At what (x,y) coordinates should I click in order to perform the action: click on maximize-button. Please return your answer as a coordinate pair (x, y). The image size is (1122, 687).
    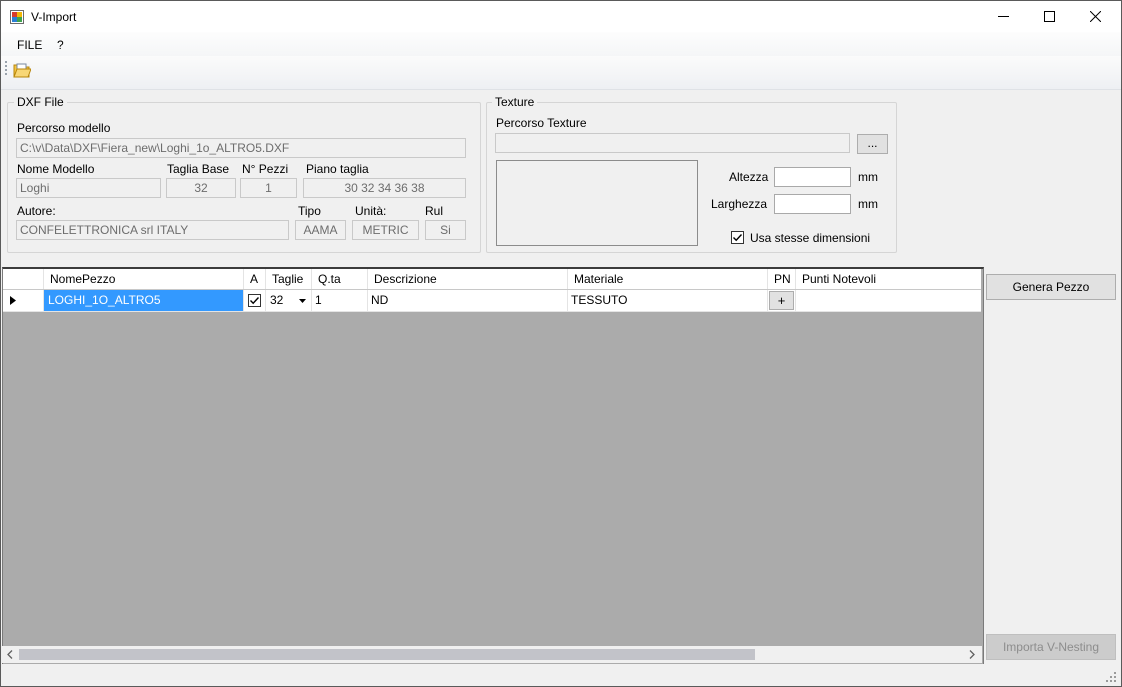
    Looking at the image, I should click on (1049, 16).